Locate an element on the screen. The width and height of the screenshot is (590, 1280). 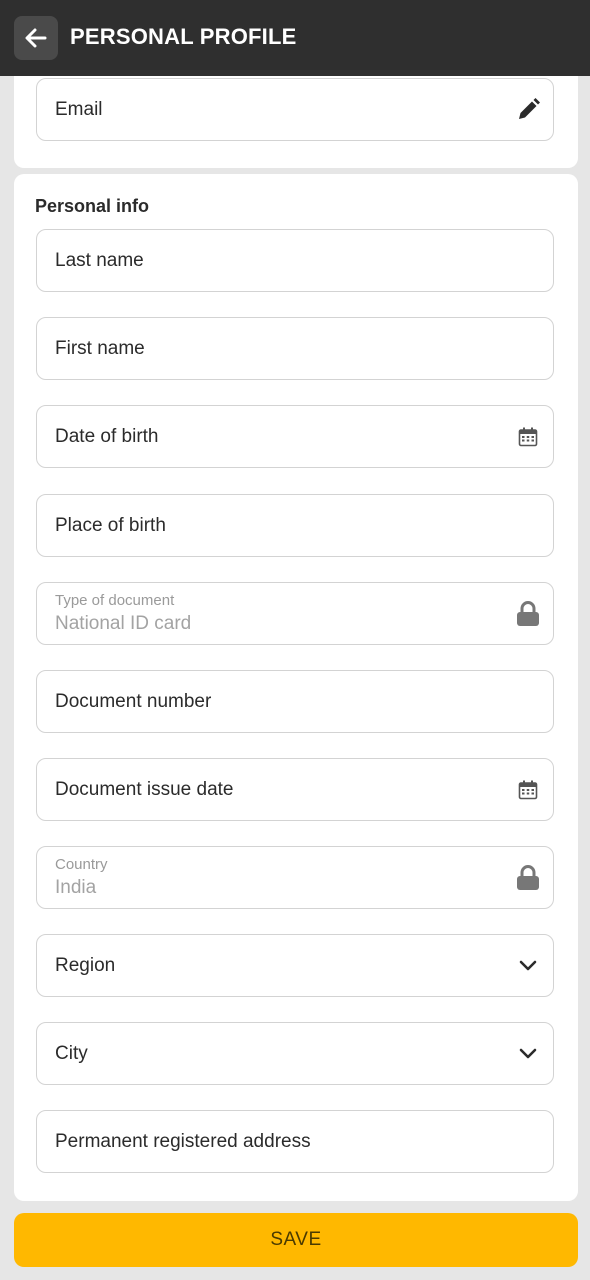
email-card: Email is located at coordinates (296, 114).